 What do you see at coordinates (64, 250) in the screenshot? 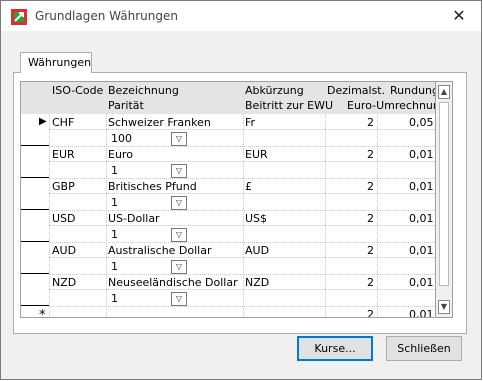
I see `cell-iso-code: AUD` at bounding box center [64, 250].